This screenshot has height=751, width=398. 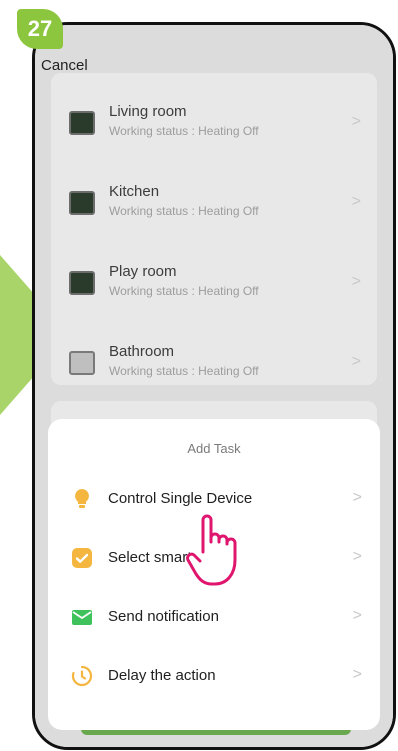 I want to click on checkbox-icon, so click(x=82, y=558).